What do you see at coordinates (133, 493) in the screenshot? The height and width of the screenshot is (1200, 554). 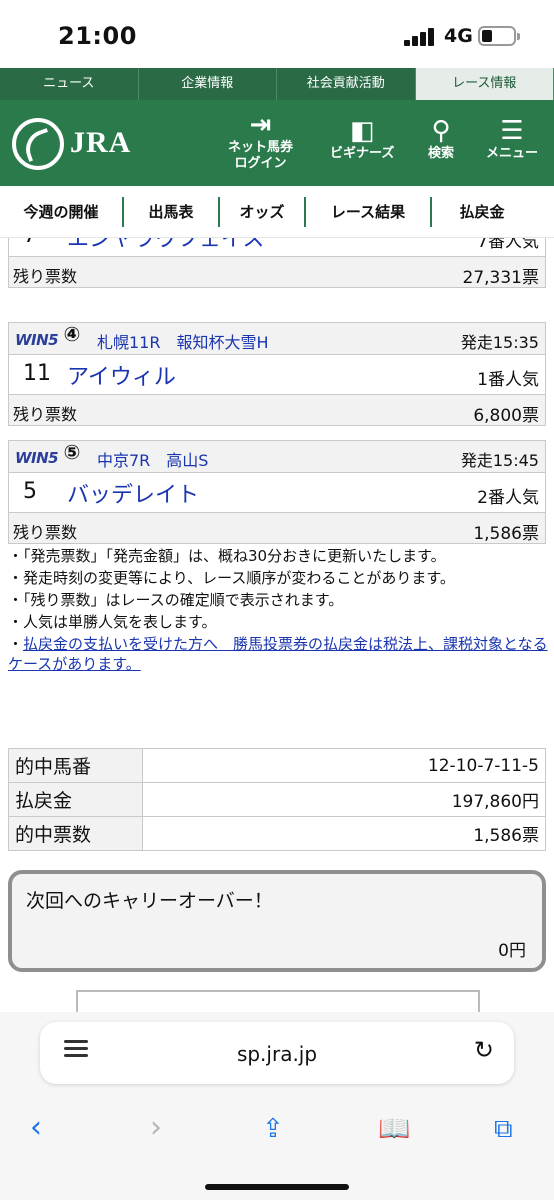 I see `horse-name: バッデレイト` at bounding box center [133, 493].